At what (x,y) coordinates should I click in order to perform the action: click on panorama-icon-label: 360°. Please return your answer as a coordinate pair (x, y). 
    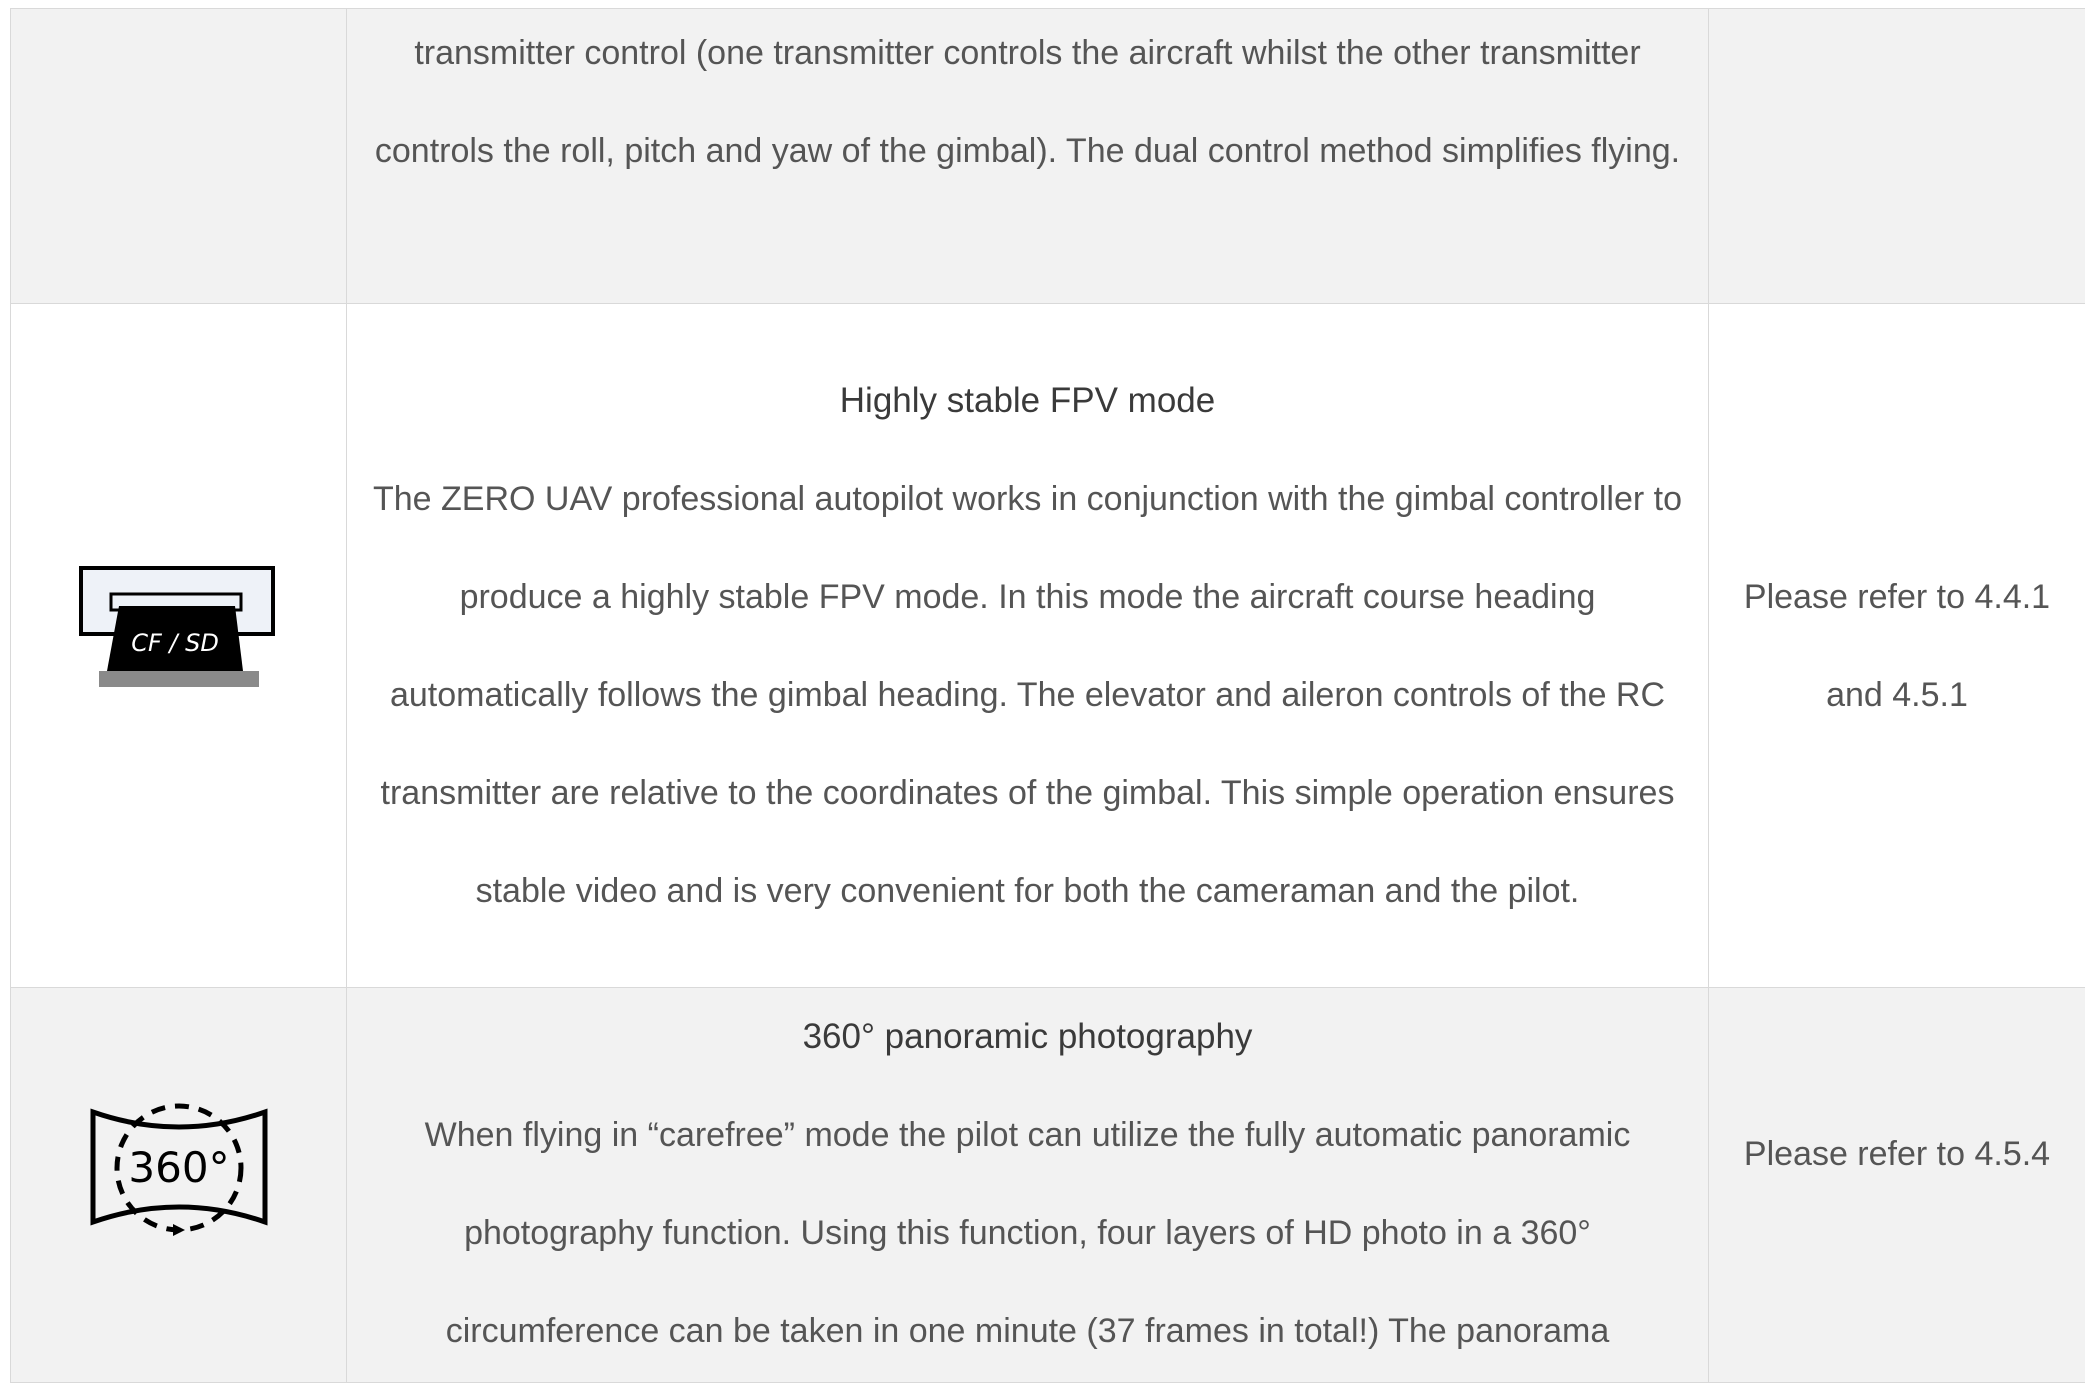
    Looking at the image, I should click on (178, 1167).